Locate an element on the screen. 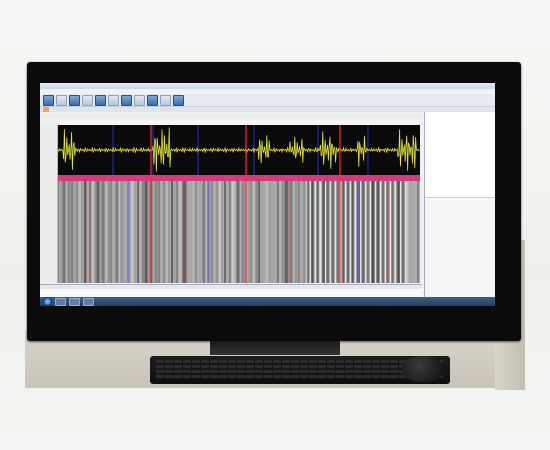 Image resolution: width=550 pixels, height=450 pixels. left-ruler is located at coordinates (49, 204).